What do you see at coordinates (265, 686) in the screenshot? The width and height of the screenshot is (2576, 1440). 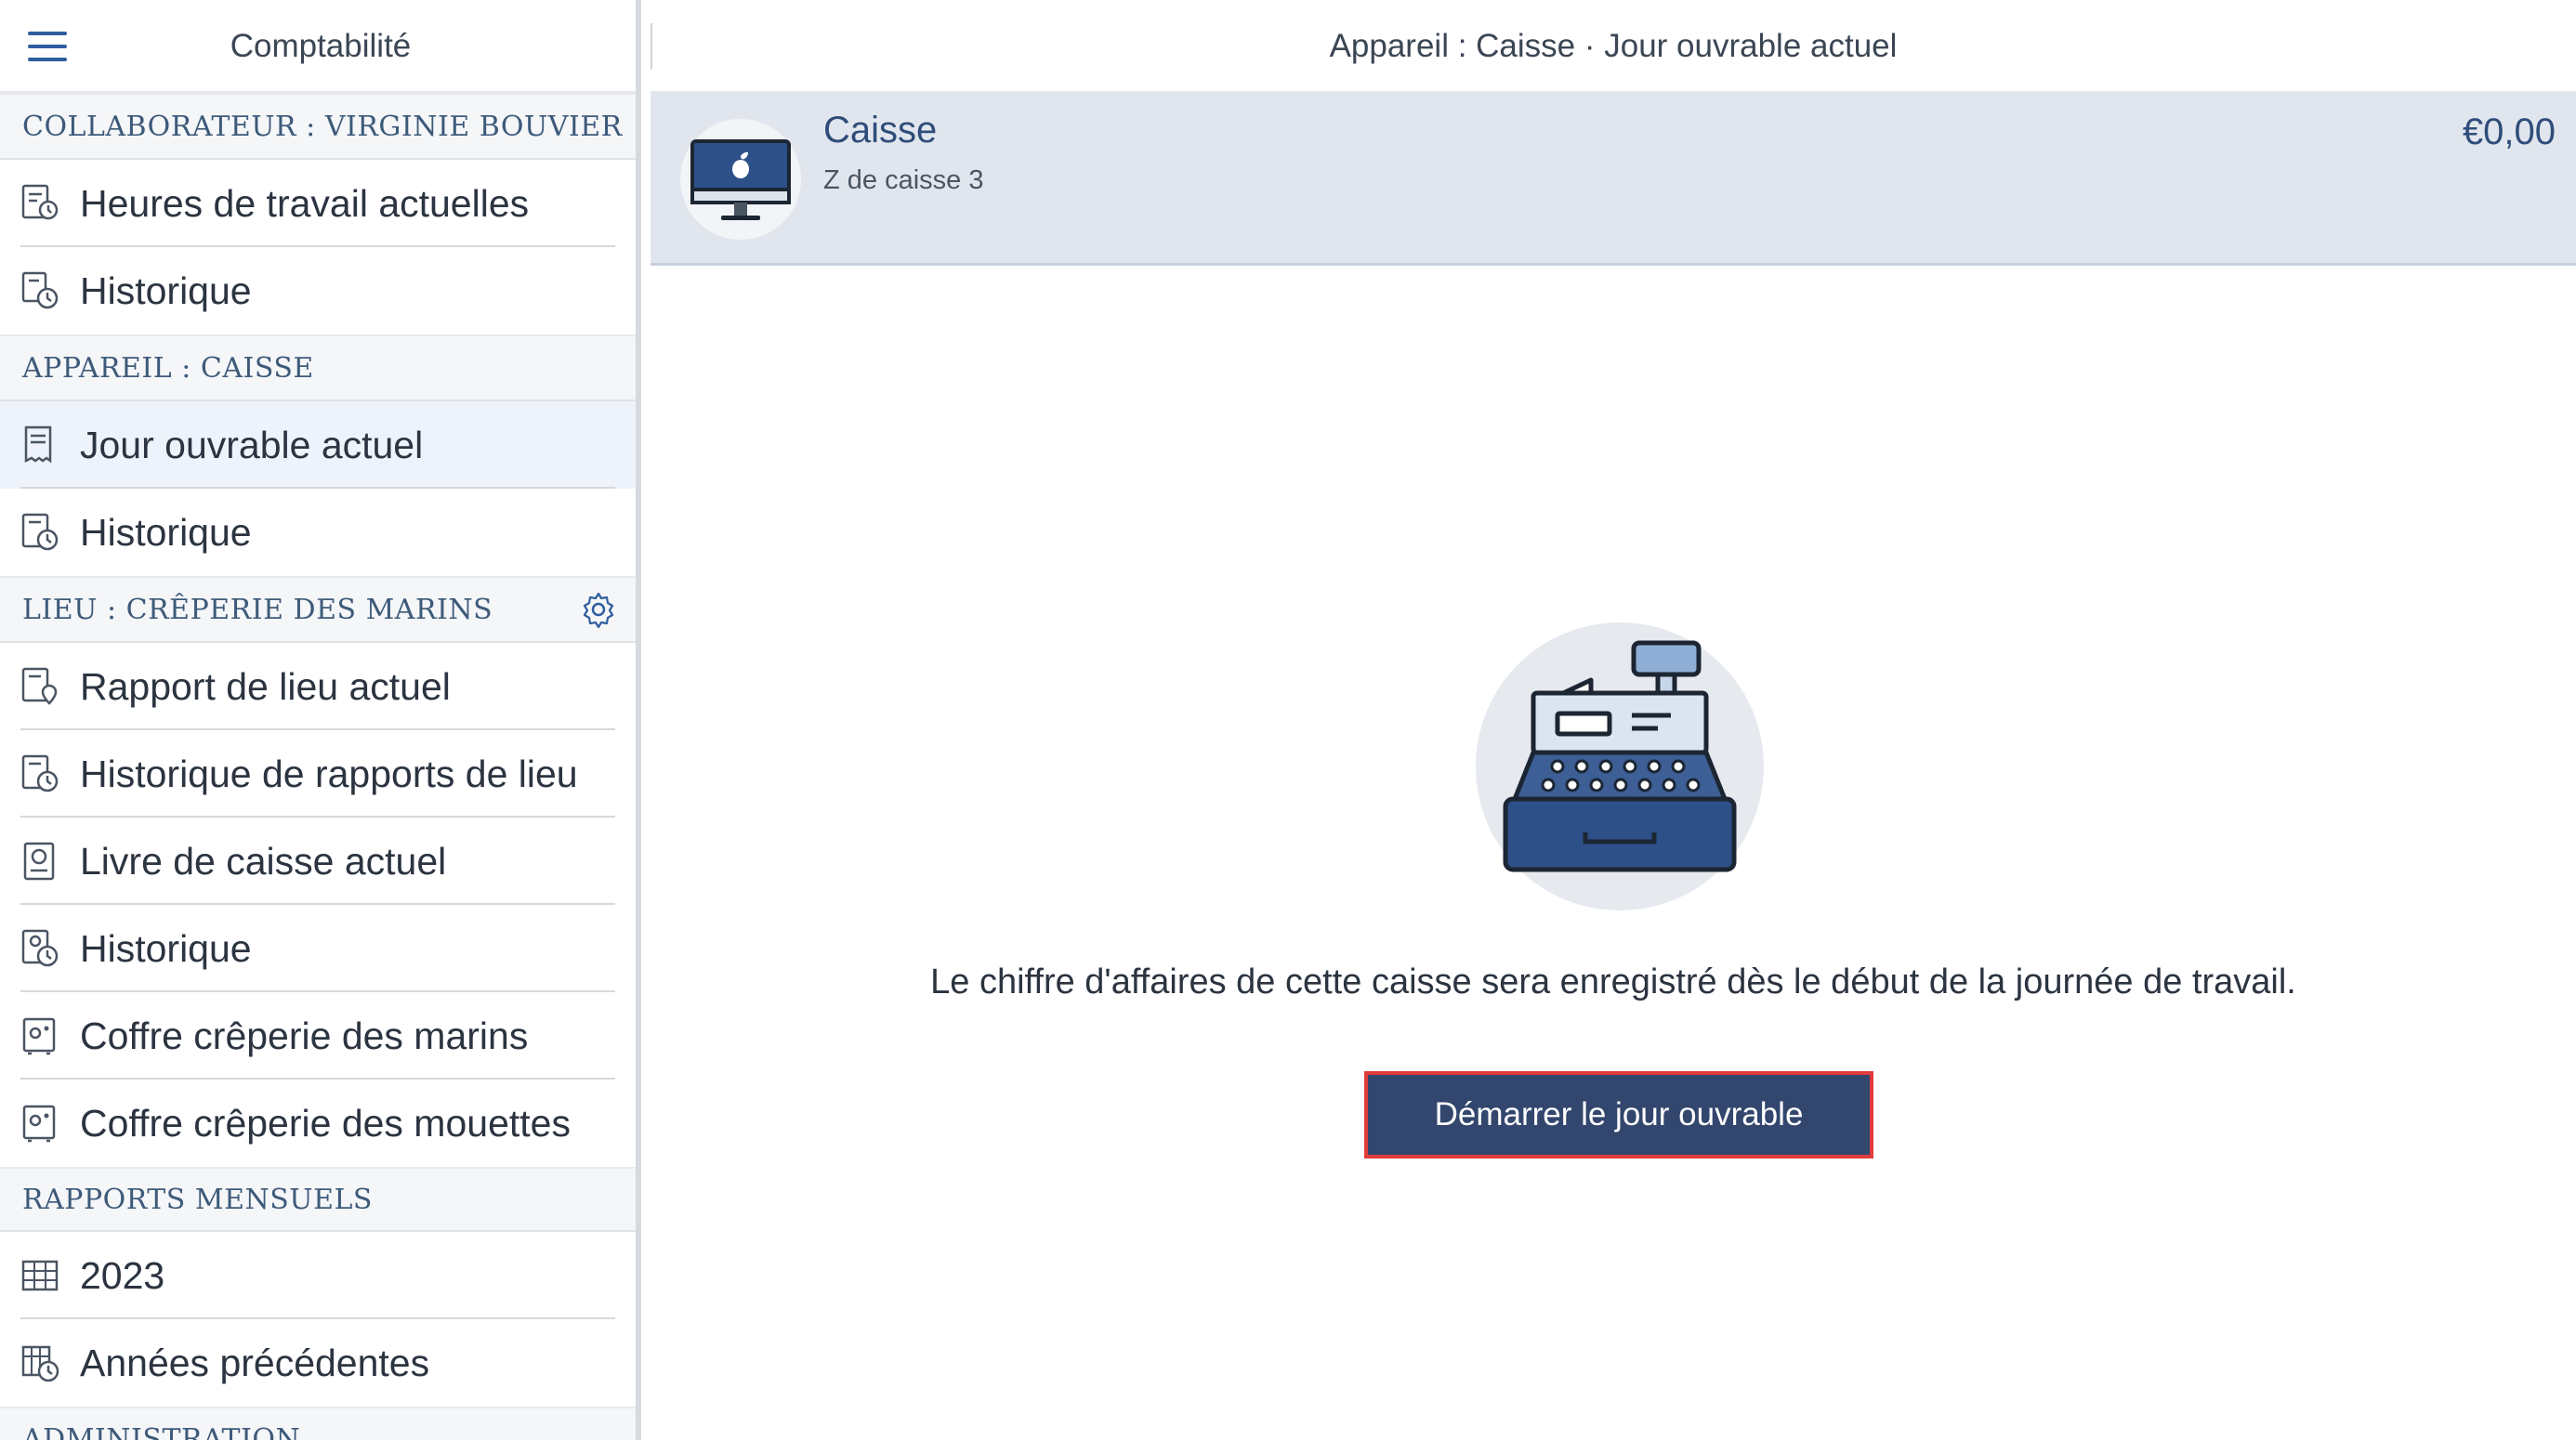 I see `sidebar-item-label: Rapport de lieu actuel` at bounding box center [265, 686].